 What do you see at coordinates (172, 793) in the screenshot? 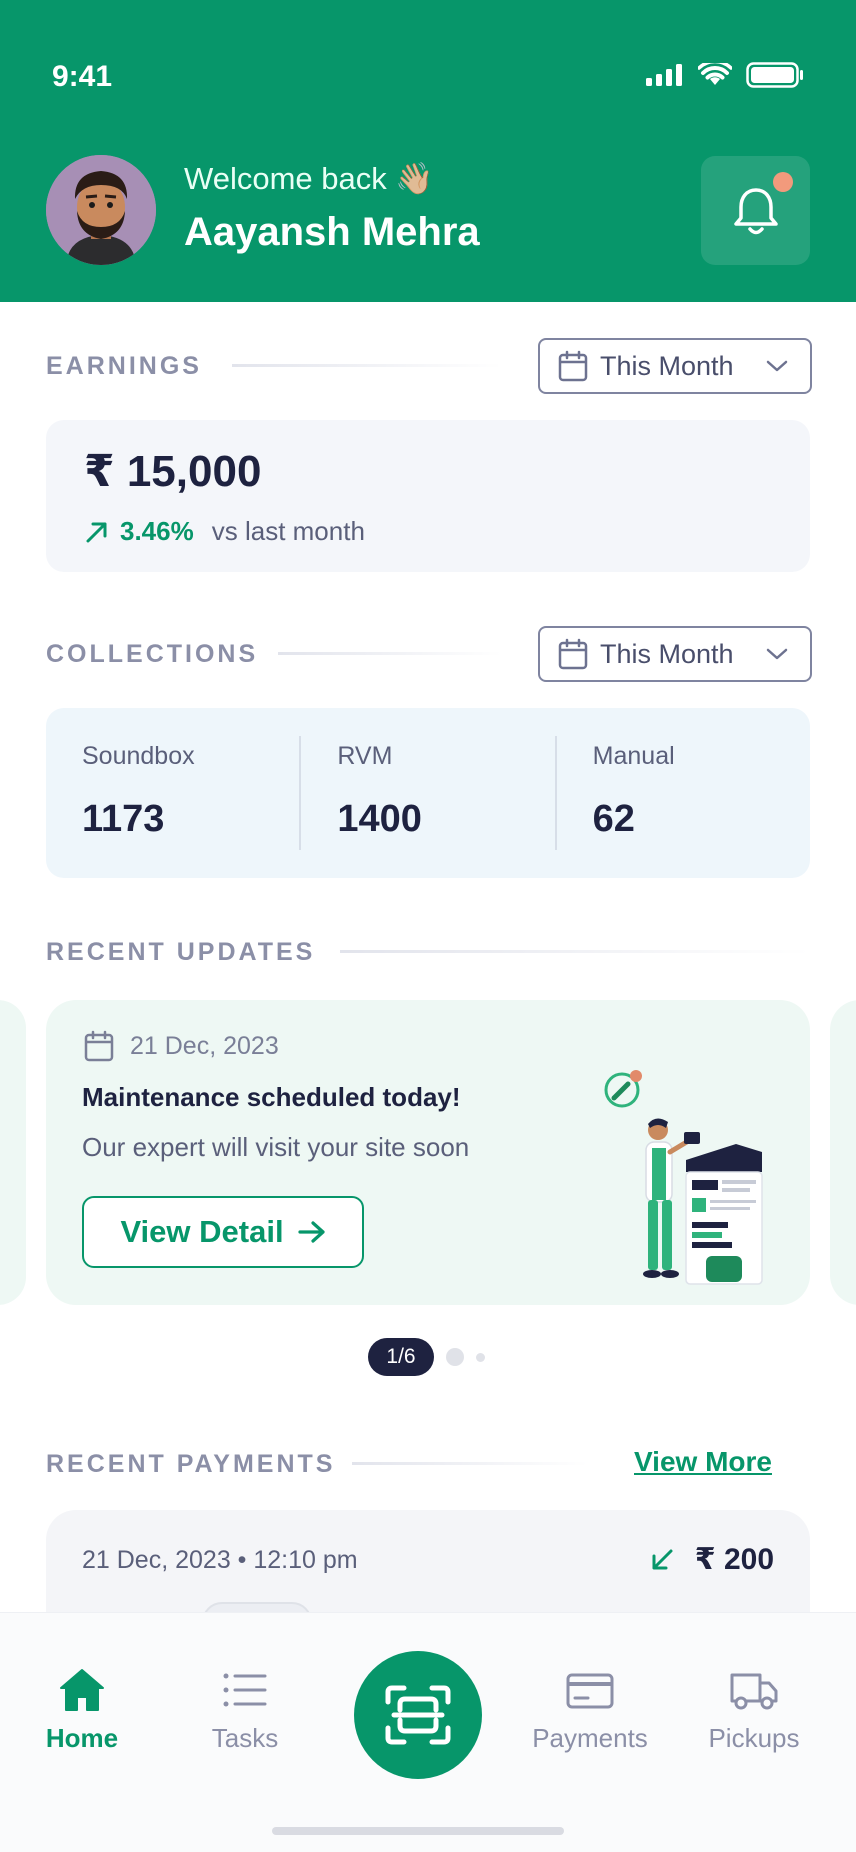
I see `collection-soundbox: Soundbox 1173` at bounding box center [172, 793].